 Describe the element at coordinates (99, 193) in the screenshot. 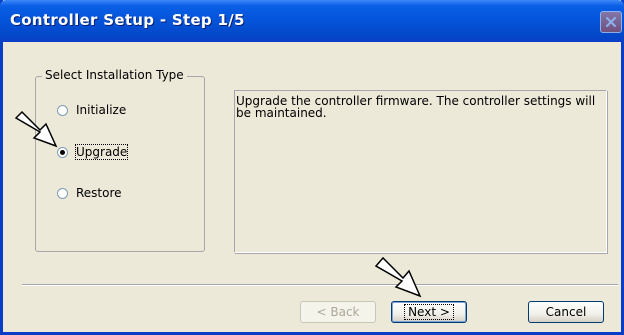

I see `radio-restore-label: Restore` at that location.